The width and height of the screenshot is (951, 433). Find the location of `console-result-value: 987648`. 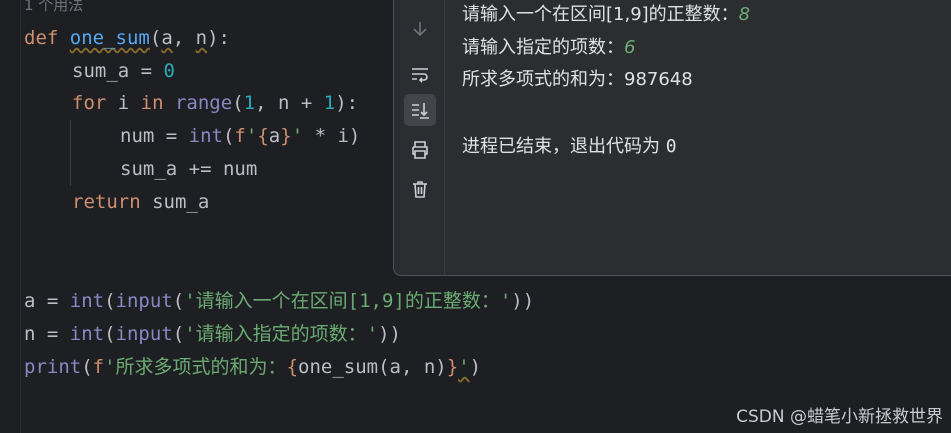

console-result-value: 987648 is located at coordinates (658, 79).